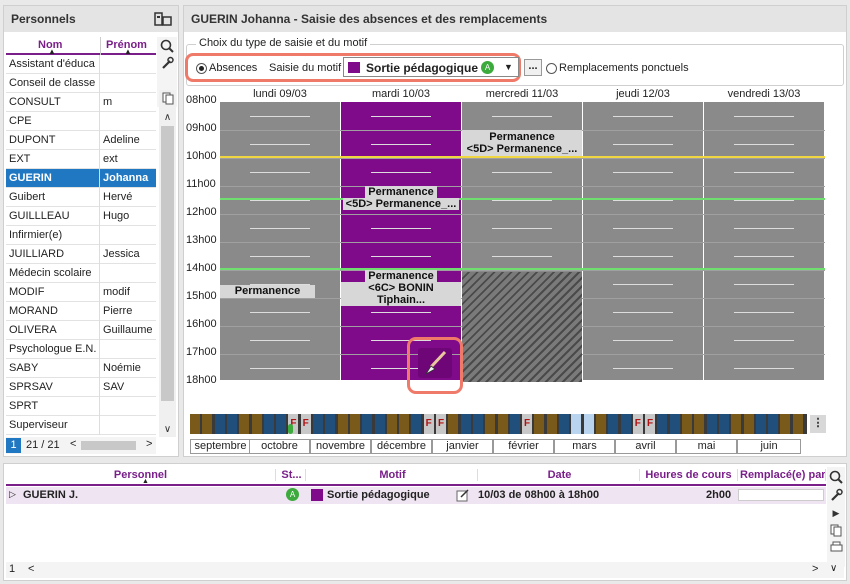 Image resolution: width=850 pixels, height=584 pixels. I want to click on list-item: SPRT, so click(81, 406).